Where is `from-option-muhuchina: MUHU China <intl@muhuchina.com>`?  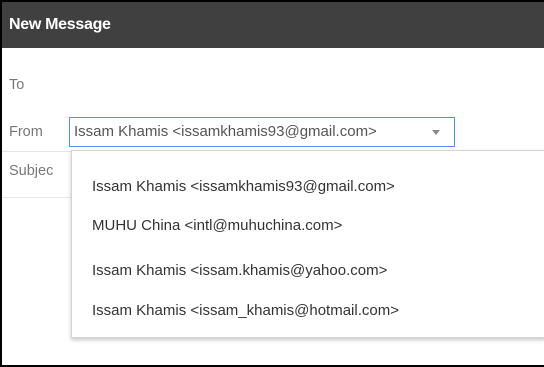 from-option-muhuchina: MUHU China <intl@muhuchina.com> is located at coordinates (217, 226).